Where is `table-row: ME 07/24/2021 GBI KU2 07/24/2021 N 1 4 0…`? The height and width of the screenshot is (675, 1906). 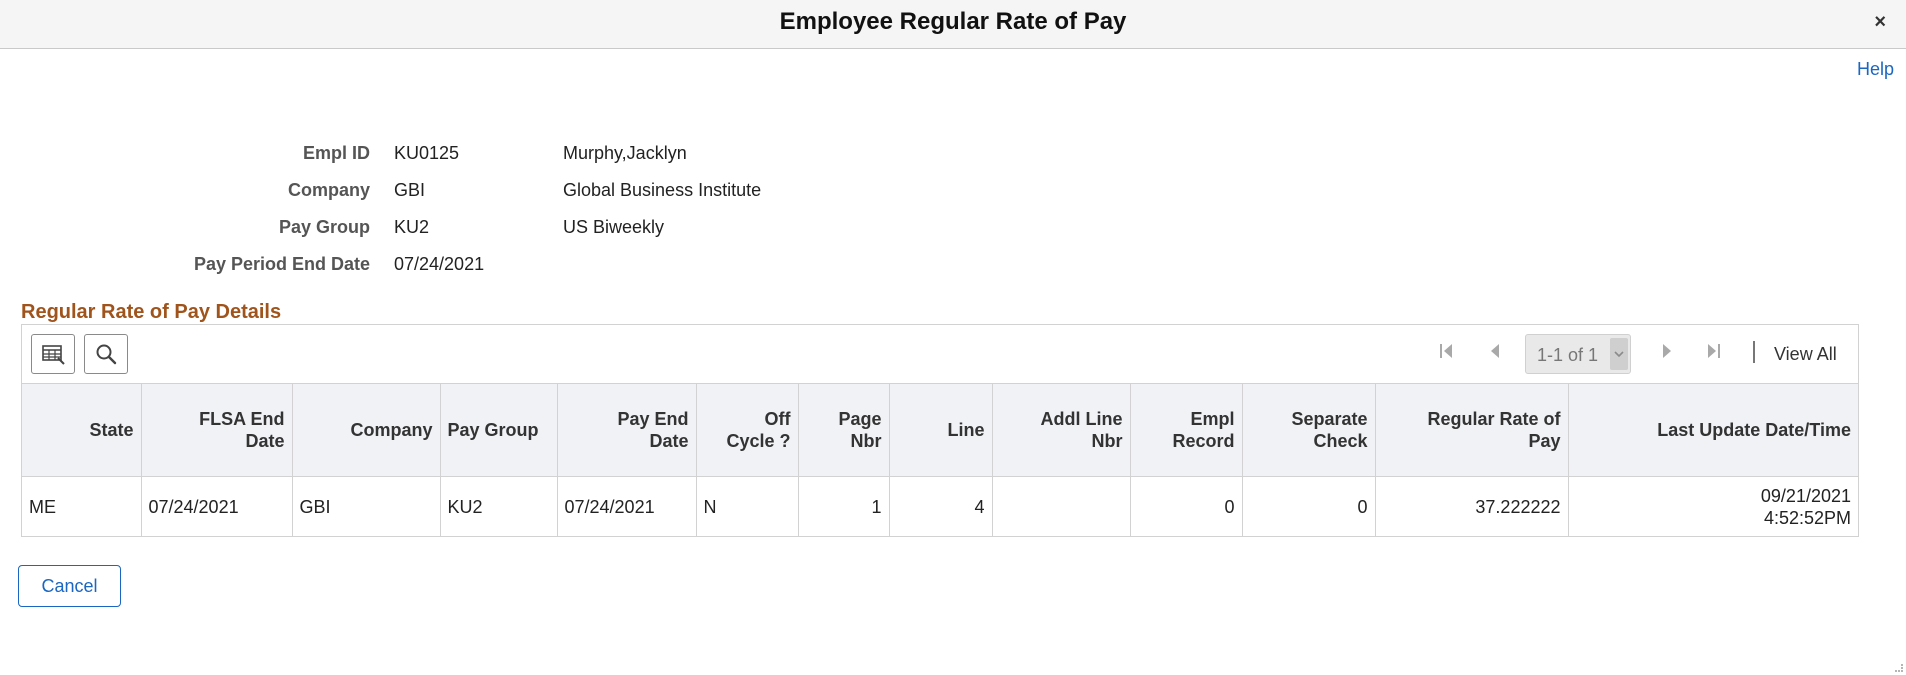 table-row: ME 07/24/2021 GBI KU2 07/24/2021 N 1 4 0… is located at coordinates (940, 506).